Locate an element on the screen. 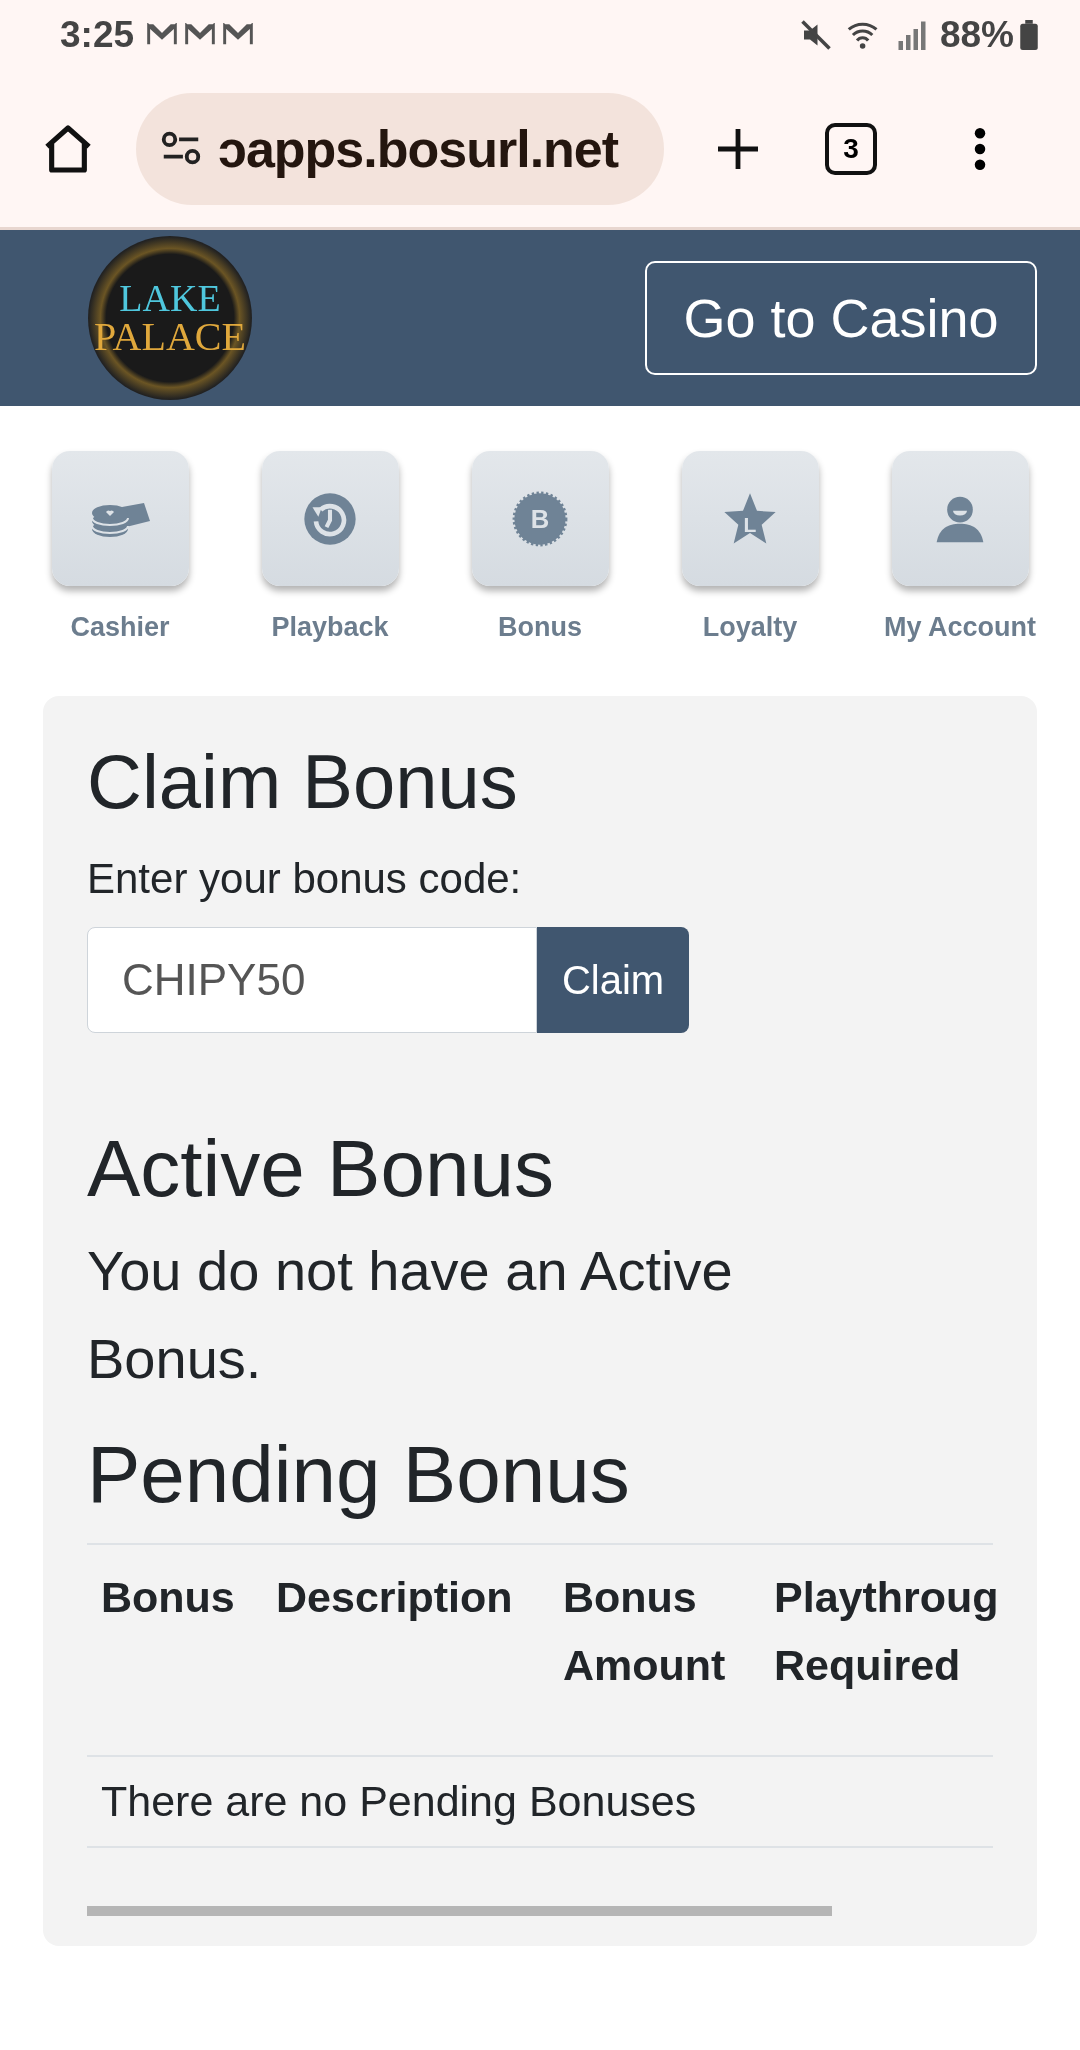  nav-tile: B is located at coordinates (540, 518).